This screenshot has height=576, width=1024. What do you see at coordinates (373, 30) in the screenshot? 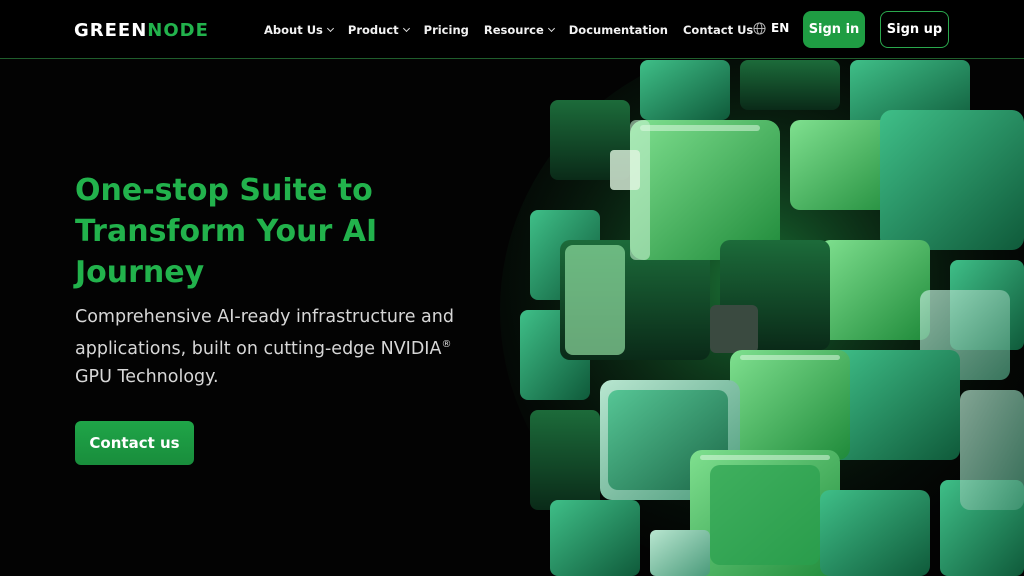
I see `nav-label: Product` at bounding box center [373, 30].